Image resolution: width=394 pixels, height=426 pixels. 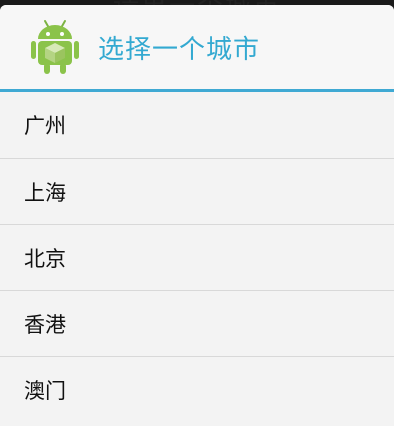 I want to click on android-robot-icon, so click(x=55, y=47).